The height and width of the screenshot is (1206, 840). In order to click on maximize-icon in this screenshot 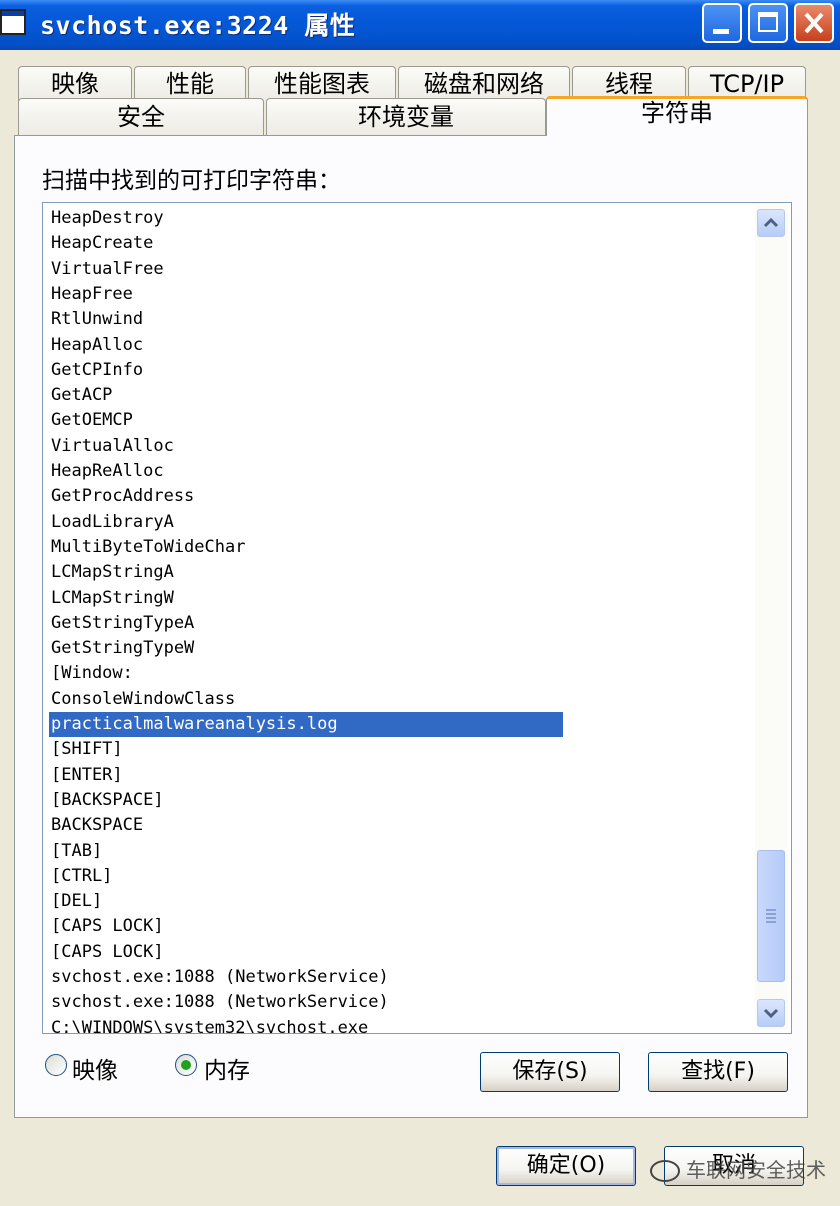, I will do `click(768, 22)`.